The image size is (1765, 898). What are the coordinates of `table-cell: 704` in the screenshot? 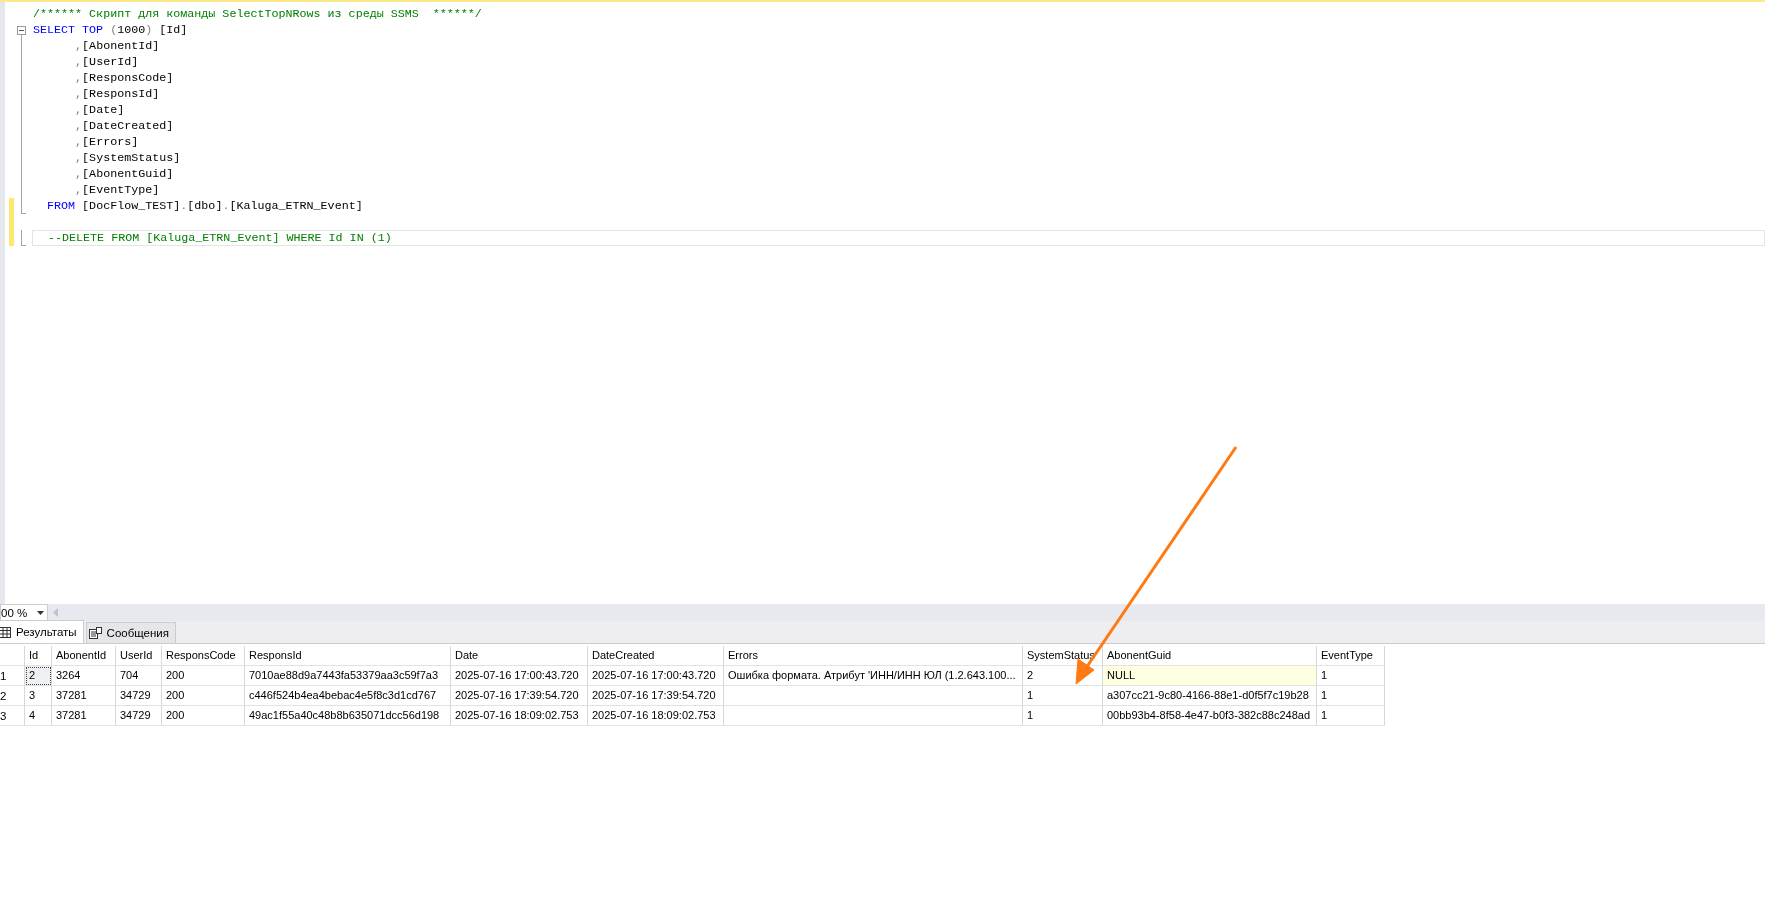 It's located at (139, 676).